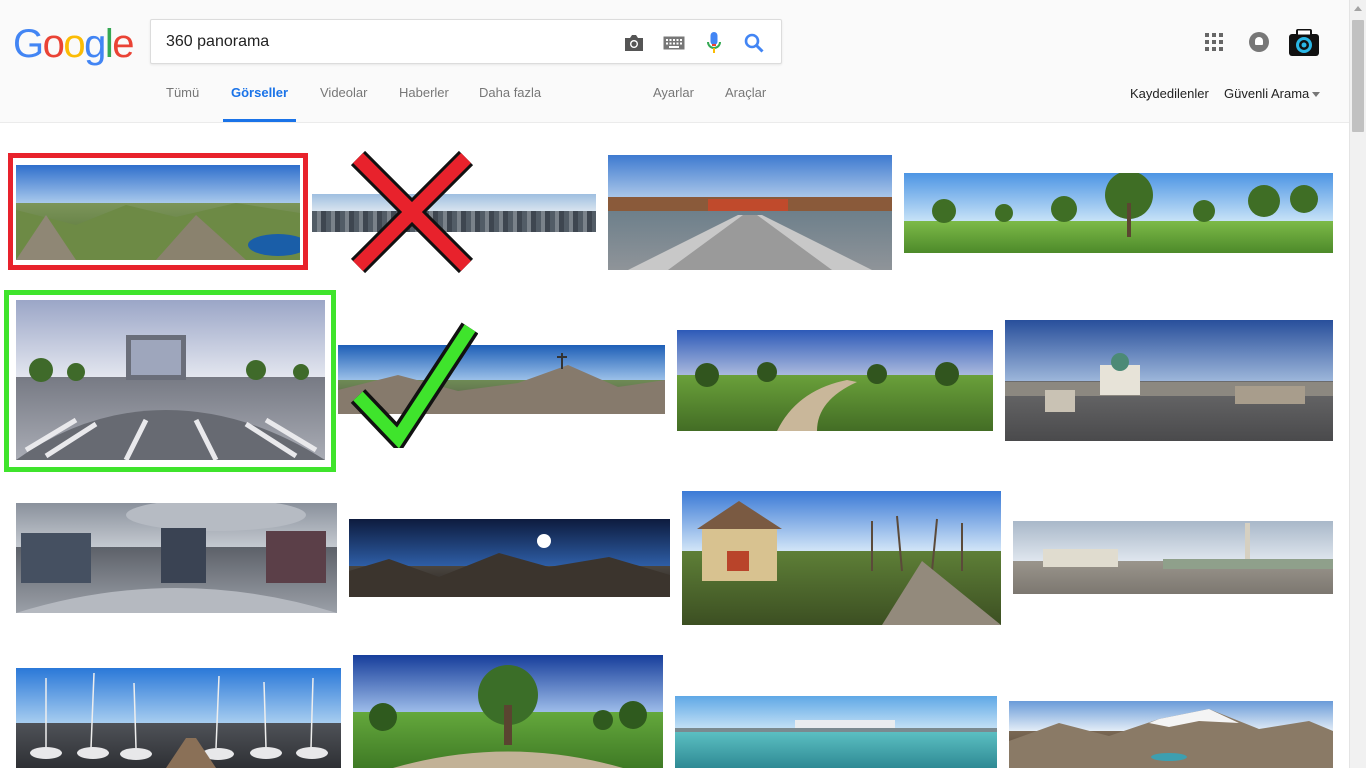  I want to click on tab-tools: Araçlar, so click(745, 103).